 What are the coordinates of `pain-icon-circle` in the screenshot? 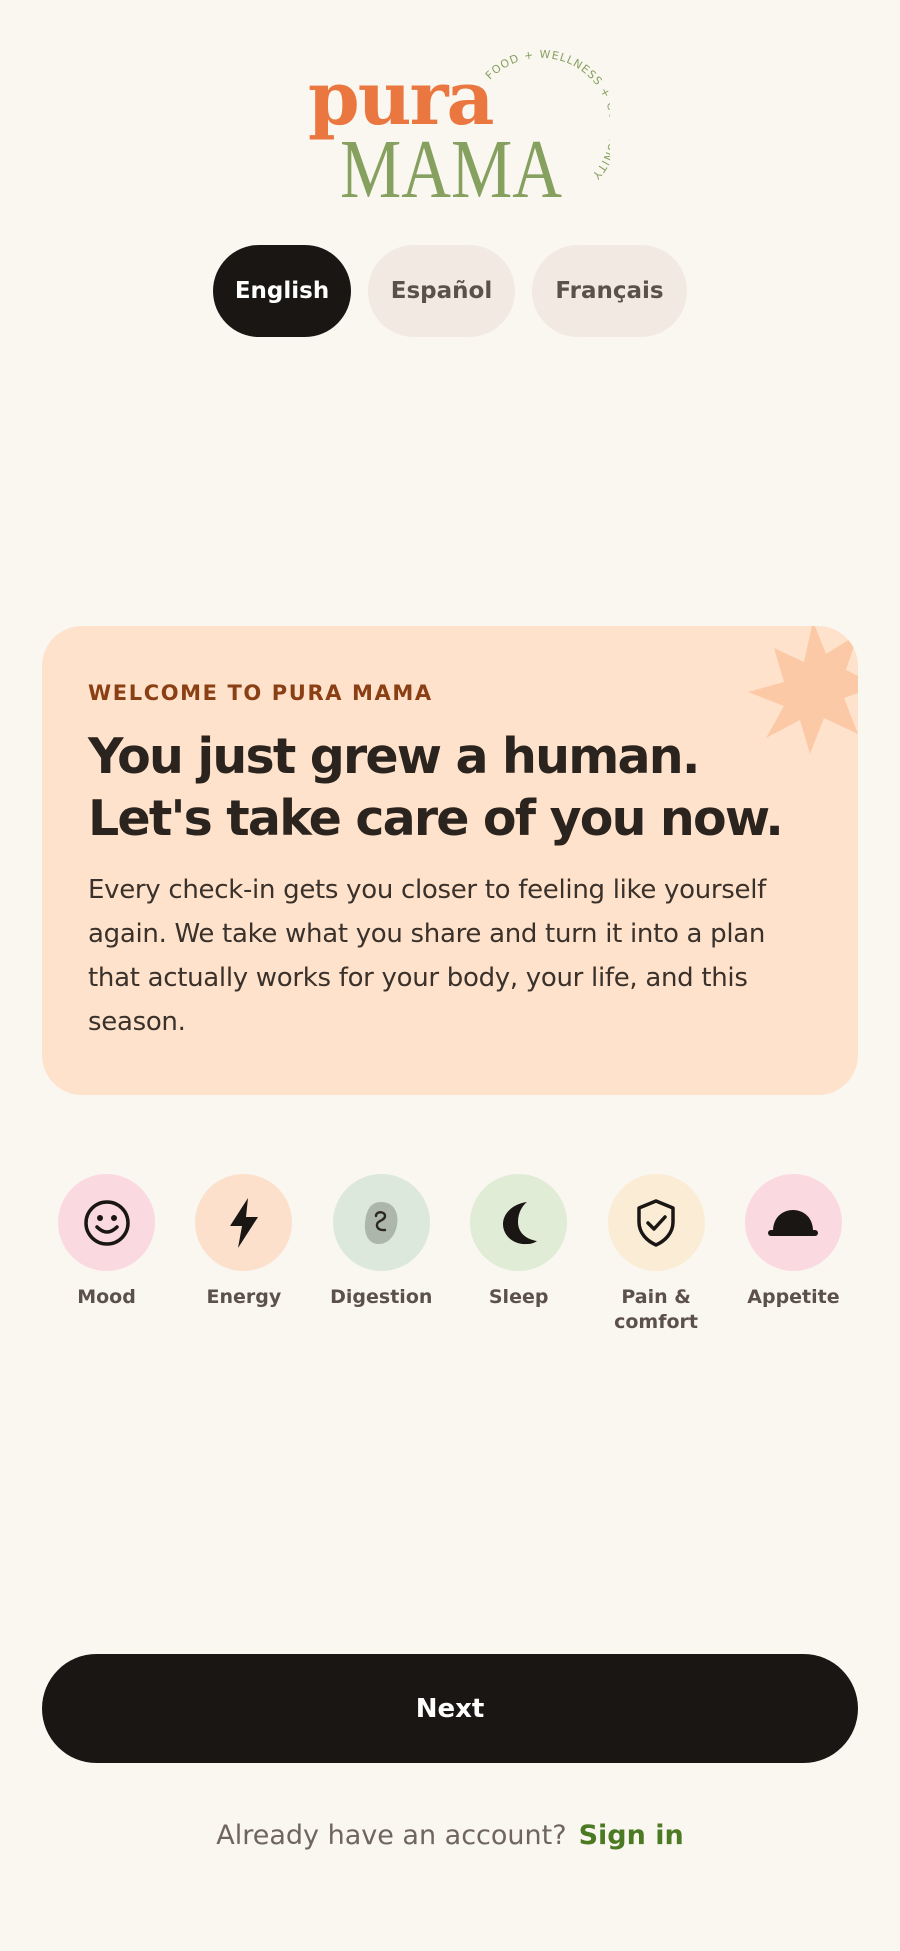 It's located at (656, 1222).